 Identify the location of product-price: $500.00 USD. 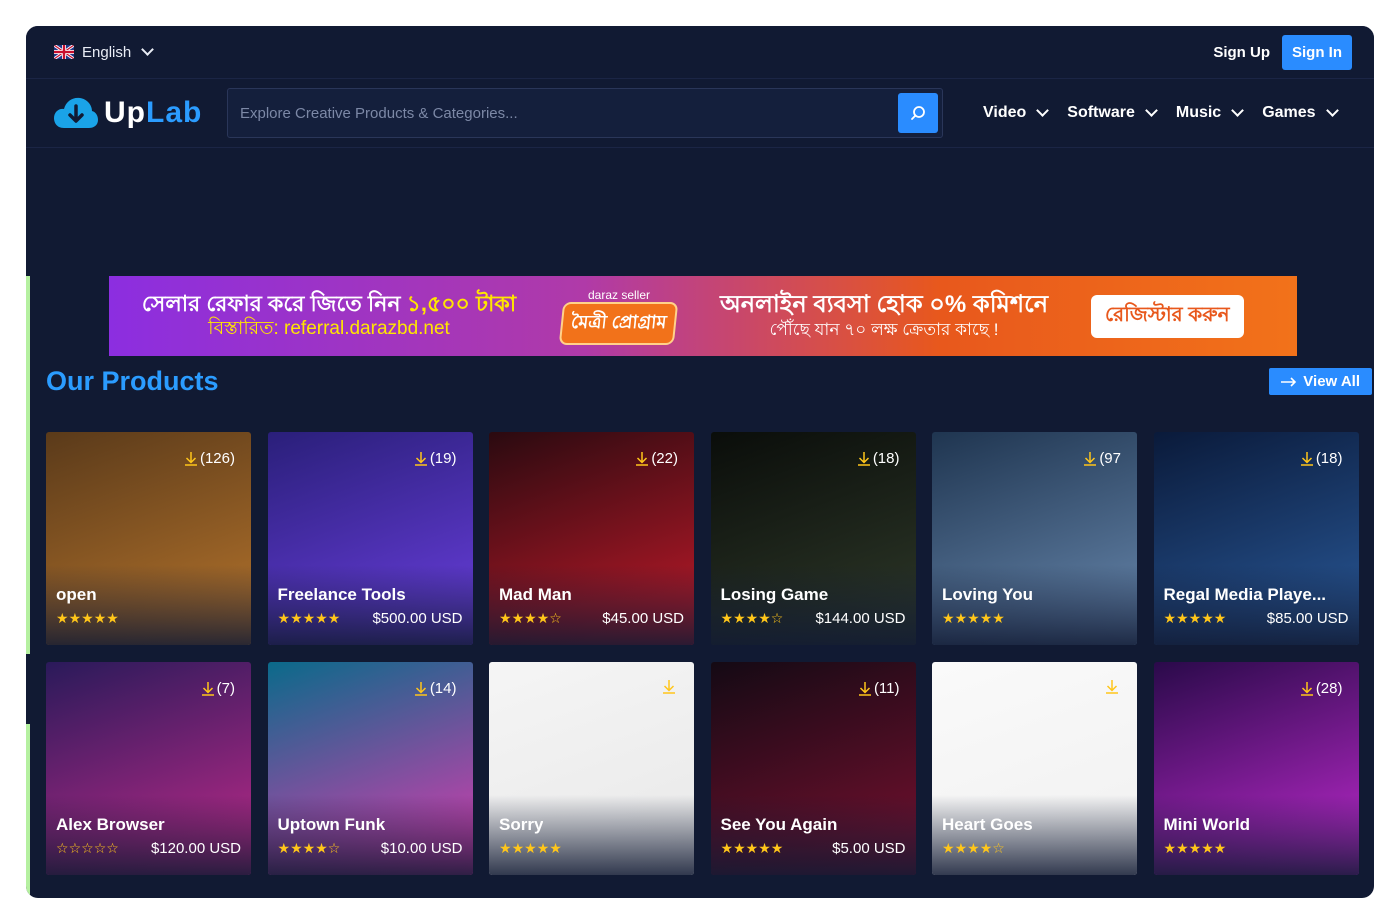
(417, 618).